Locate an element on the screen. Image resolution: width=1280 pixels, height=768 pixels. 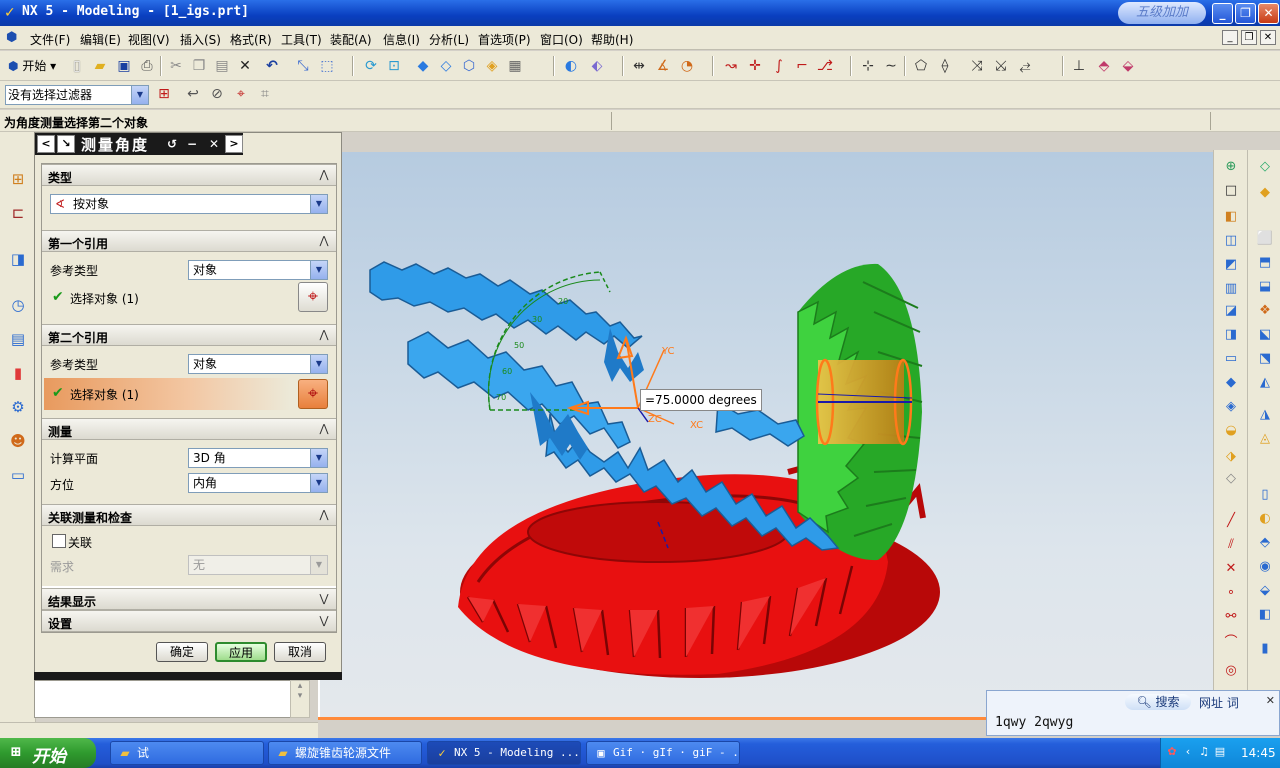
ref2-type-select: 对象 ▼ is located at coordinates (258, 364).